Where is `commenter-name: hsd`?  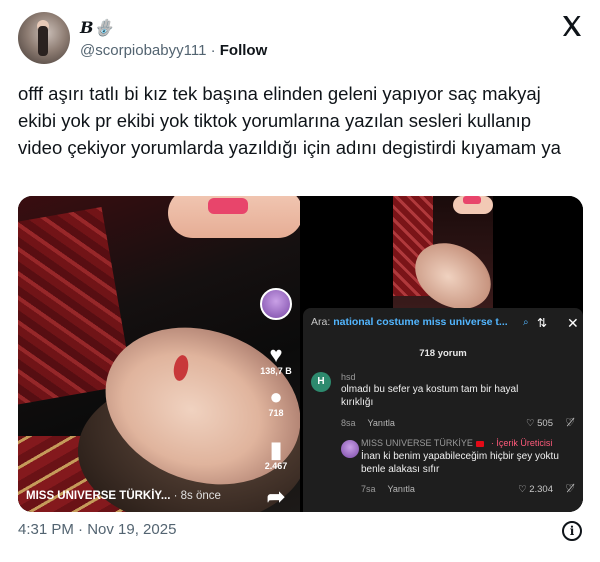 commenter-name: hsd is located at coordinates (348, 377).